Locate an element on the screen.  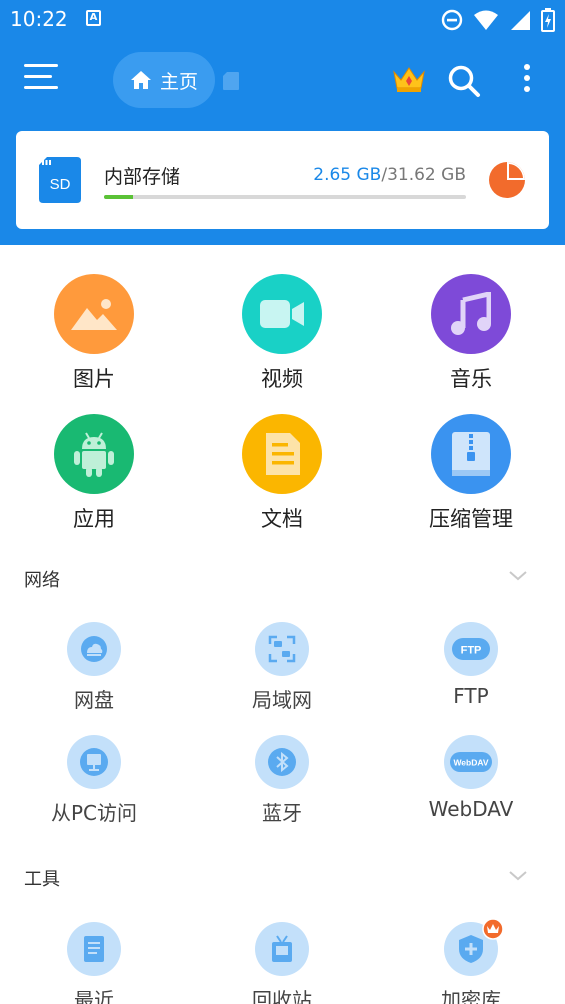
home-icon is located at coordinates (140, 80).